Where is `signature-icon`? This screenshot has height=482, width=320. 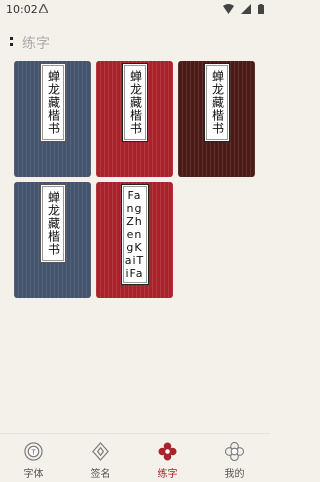 signature-icon is located at coordinates (100, 451).